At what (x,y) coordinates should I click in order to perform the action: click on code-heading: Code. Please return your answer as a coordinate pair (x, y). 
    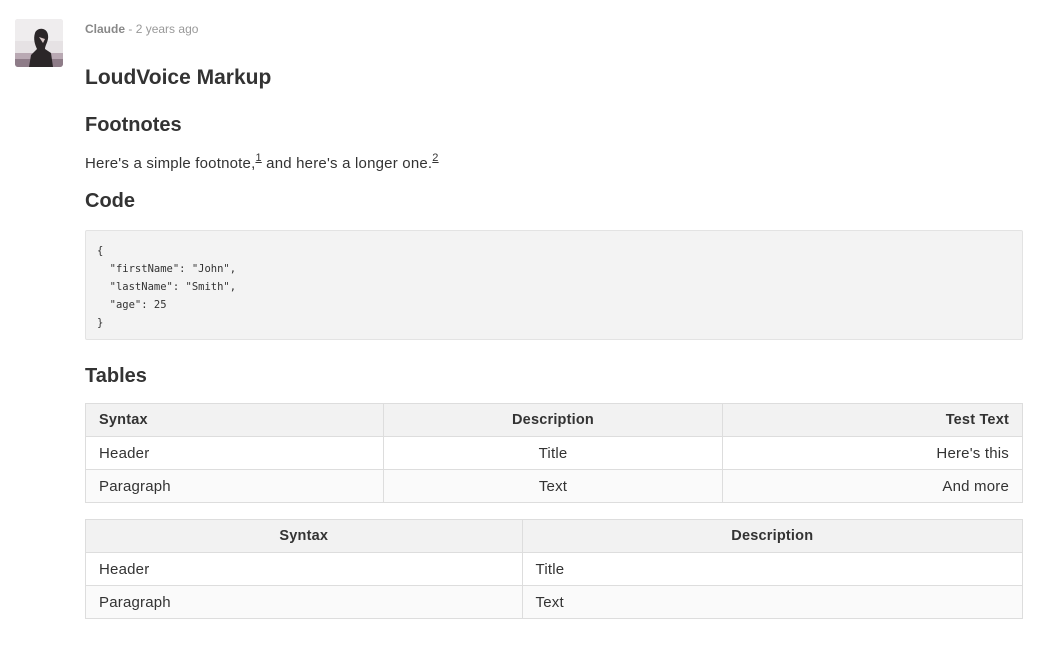
    Looking at the image, I should click on (110, 201).